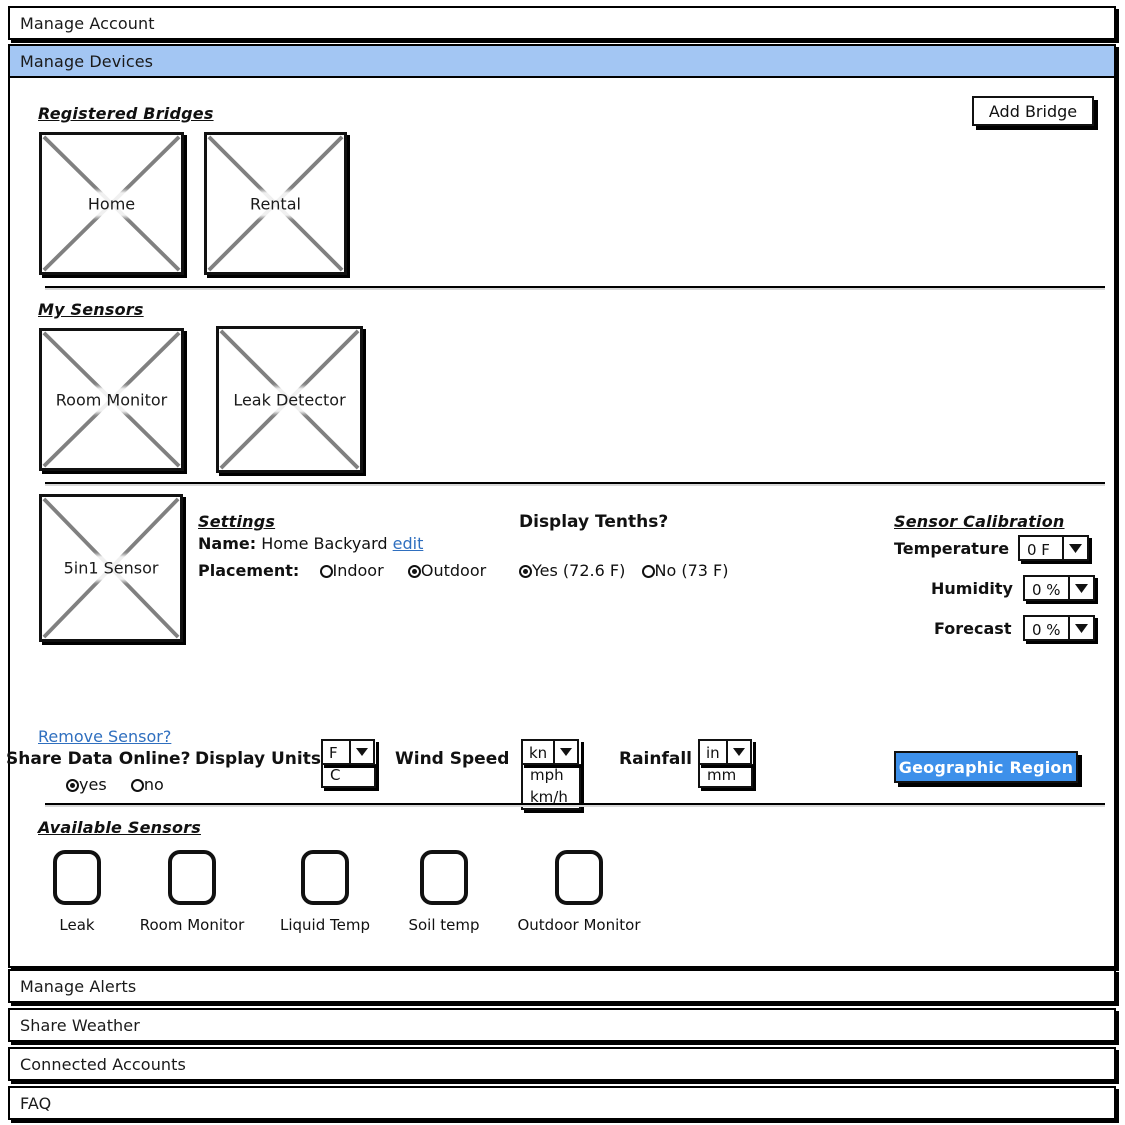 The width and height of the screenshot is (1125, 1125). What do you see at coordinates (104, 736) in the screenshot?
I see `remove-sensor-link: Remove Sensor?` at bounding box center [104, 736].